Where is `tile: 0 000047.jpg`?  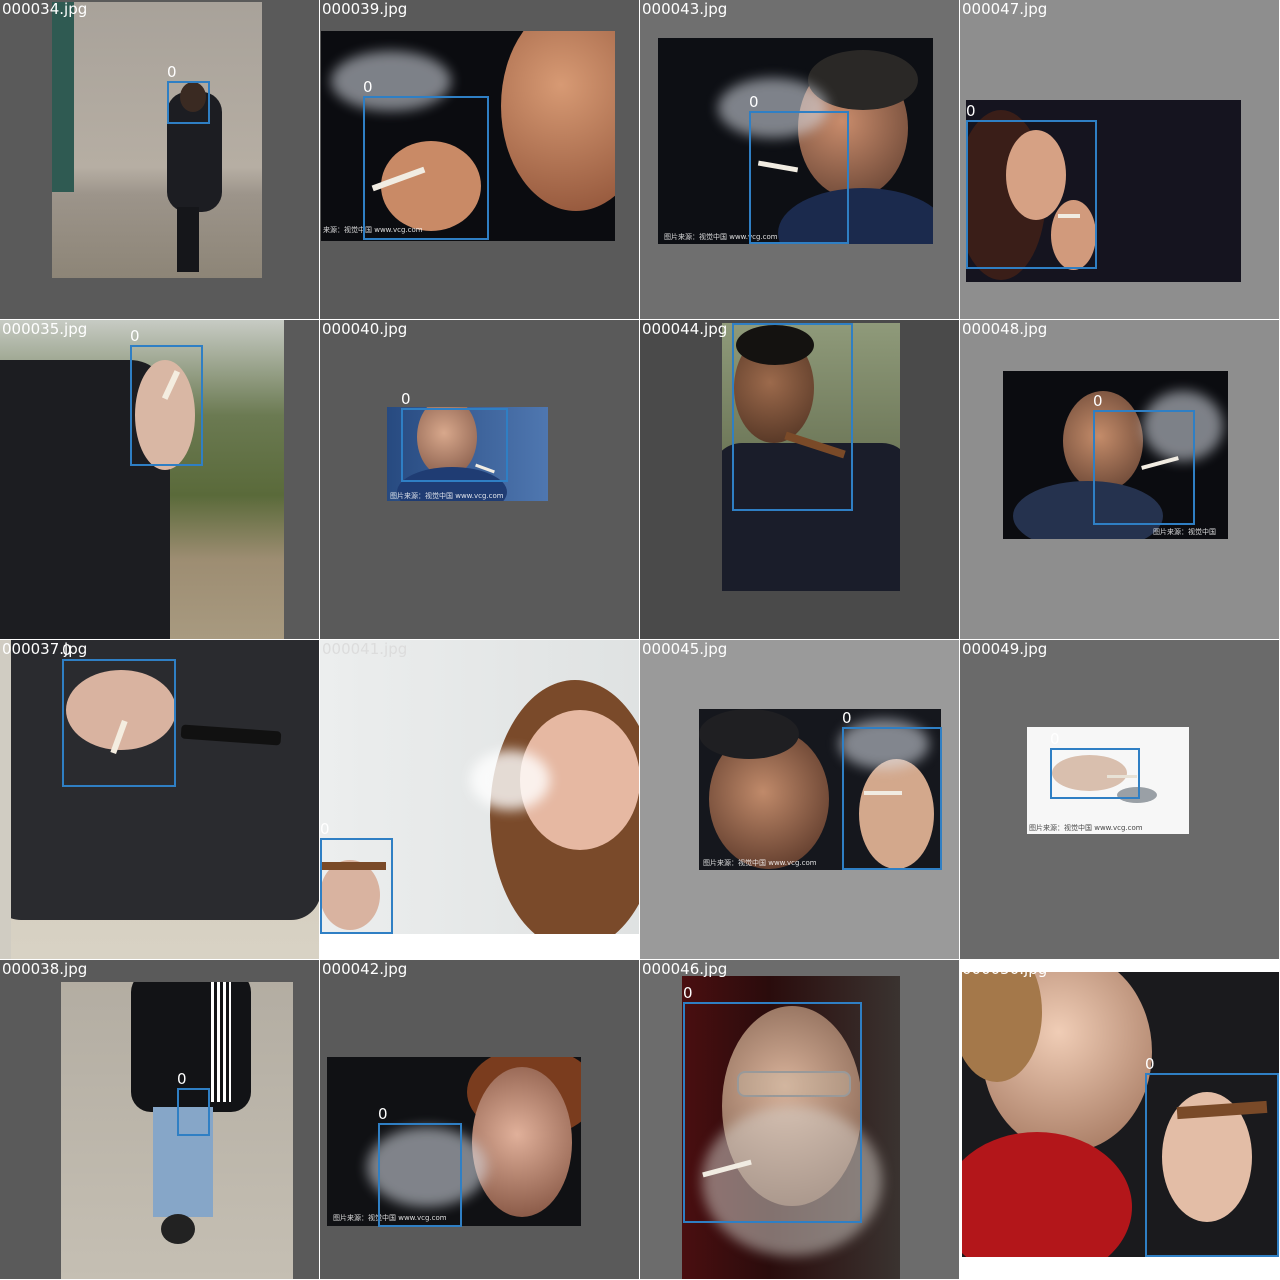 tile: 0 000047.jpg is located at coordinates (1119, 159).